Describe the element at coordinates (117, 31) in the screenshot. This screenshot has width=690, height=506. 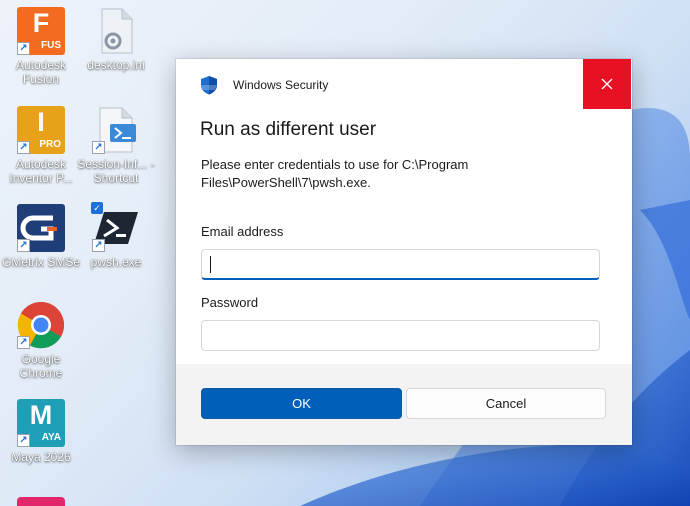
I see `settings-file-icon` at that location.